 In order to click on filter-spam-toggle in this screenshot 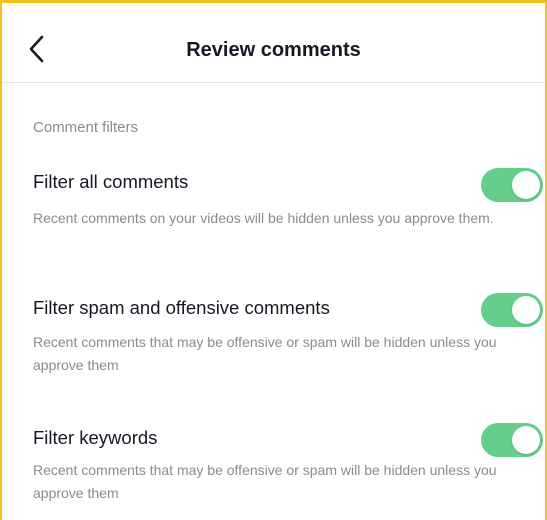, I will do `click(512, 310)`.